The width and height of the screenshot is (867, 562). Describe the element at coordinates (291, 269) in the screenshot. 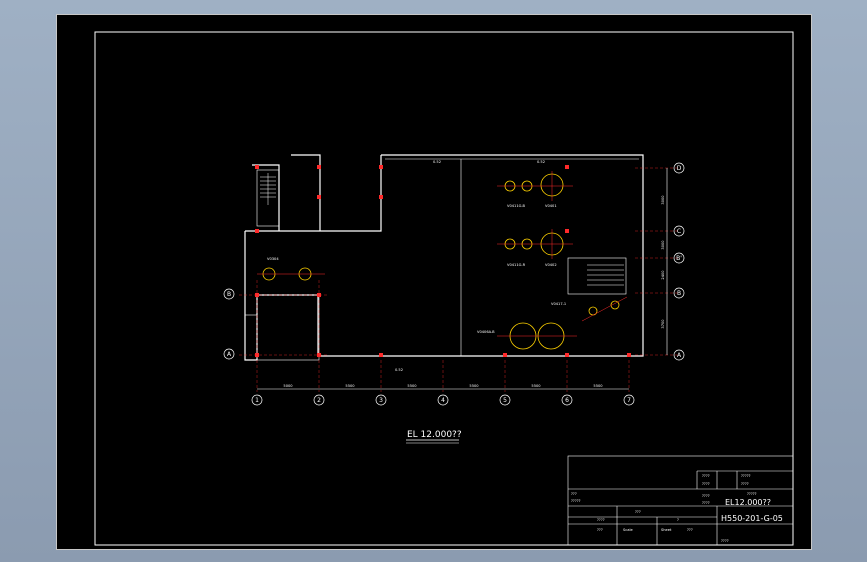

I see `equipment-group-4: V0304` at that location.